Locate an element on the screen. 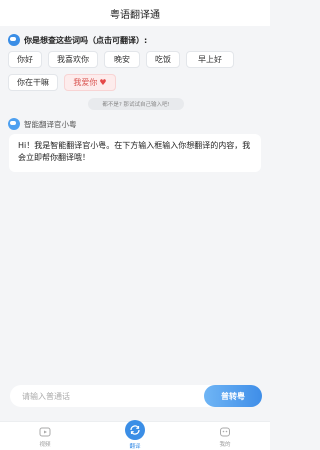 Image resolution: width=320 pixels, height=450 pixels. chip-ni-hao: 你好 is located at coordinates (25, 59).